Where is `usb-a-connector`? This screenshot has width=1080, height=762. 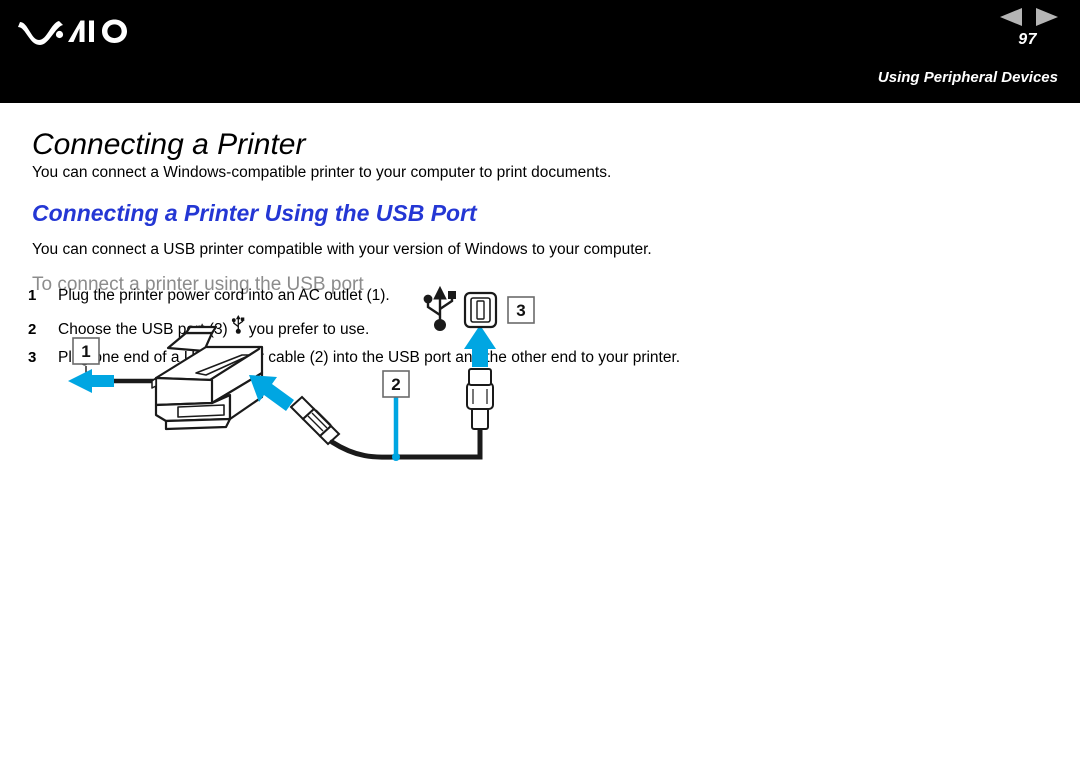
usb-a-connector is located at coordinates (480, 399).